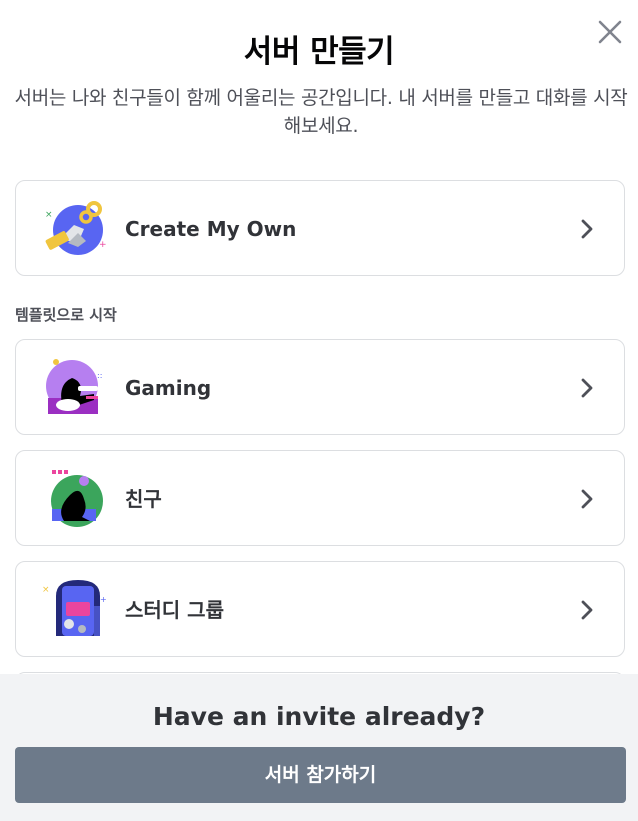  Describe the element at coordinates (77, 498) in the screenshot. I see `friends-icon` at that location.